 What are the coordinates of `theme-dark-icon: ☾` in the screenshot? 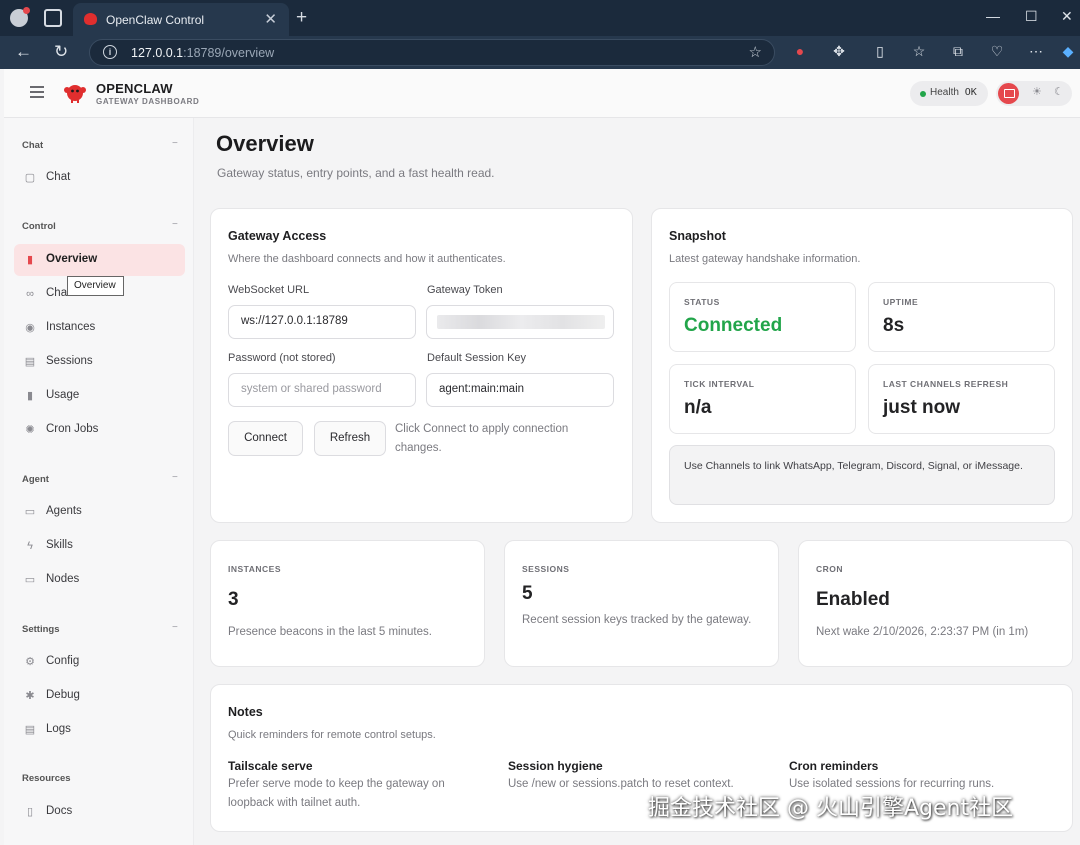 It's located at (1059, 91).